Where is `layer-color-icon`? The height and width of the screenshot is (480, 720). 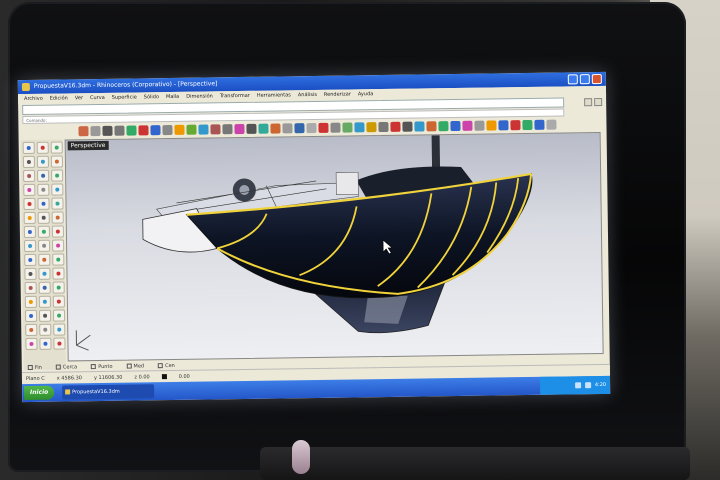
layer-color-icon is located at coordinates (164, 377).